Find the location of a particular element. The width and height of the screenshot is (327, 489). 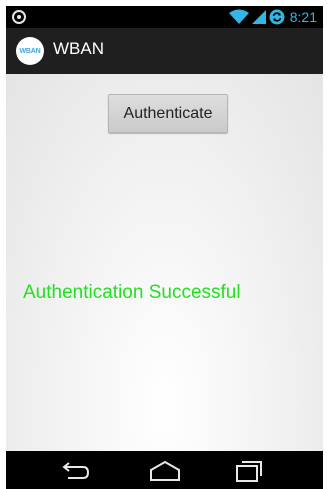

signal-icon is located at coordinates (258, 17).